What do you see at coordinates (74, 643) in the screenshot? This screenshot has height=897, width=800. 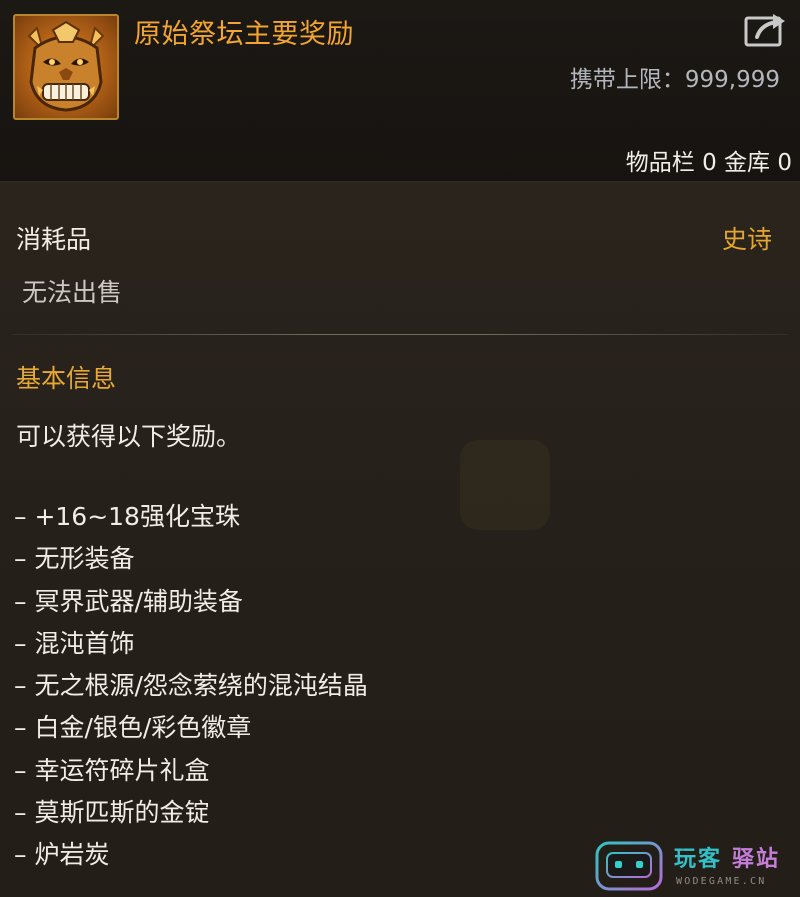 I see `list-item: – 混沌首饰` at bounding box center [74, 643].